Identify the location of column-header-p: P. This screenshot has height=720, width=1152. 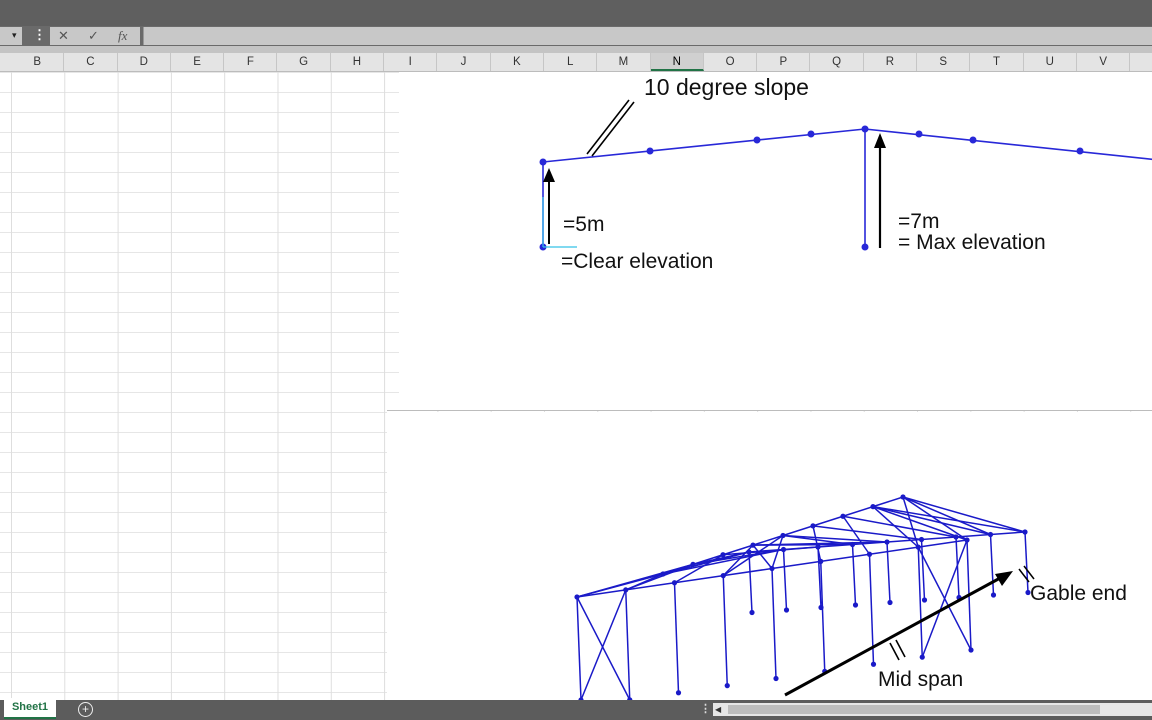
(784, 62).